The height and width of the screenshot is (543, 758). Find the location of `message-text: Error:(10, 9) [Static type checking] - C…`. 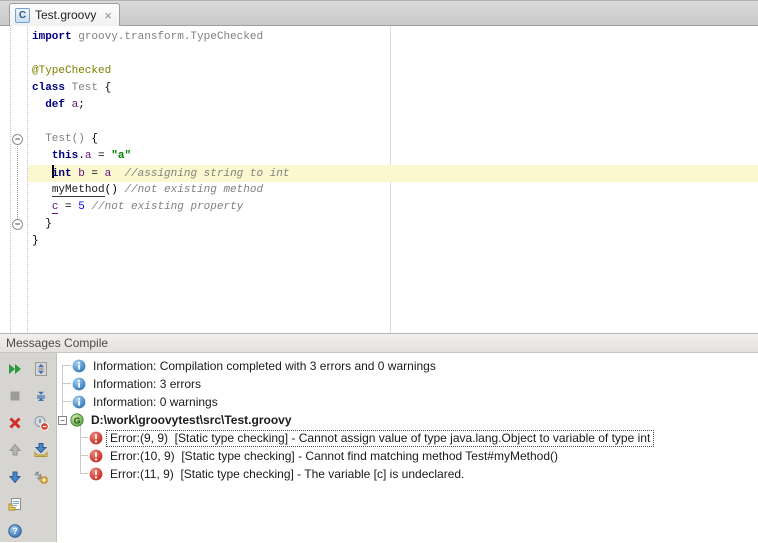

message-text: Error:(10, 9) [Static type checking] - C… is located at coordinates (334, 455).